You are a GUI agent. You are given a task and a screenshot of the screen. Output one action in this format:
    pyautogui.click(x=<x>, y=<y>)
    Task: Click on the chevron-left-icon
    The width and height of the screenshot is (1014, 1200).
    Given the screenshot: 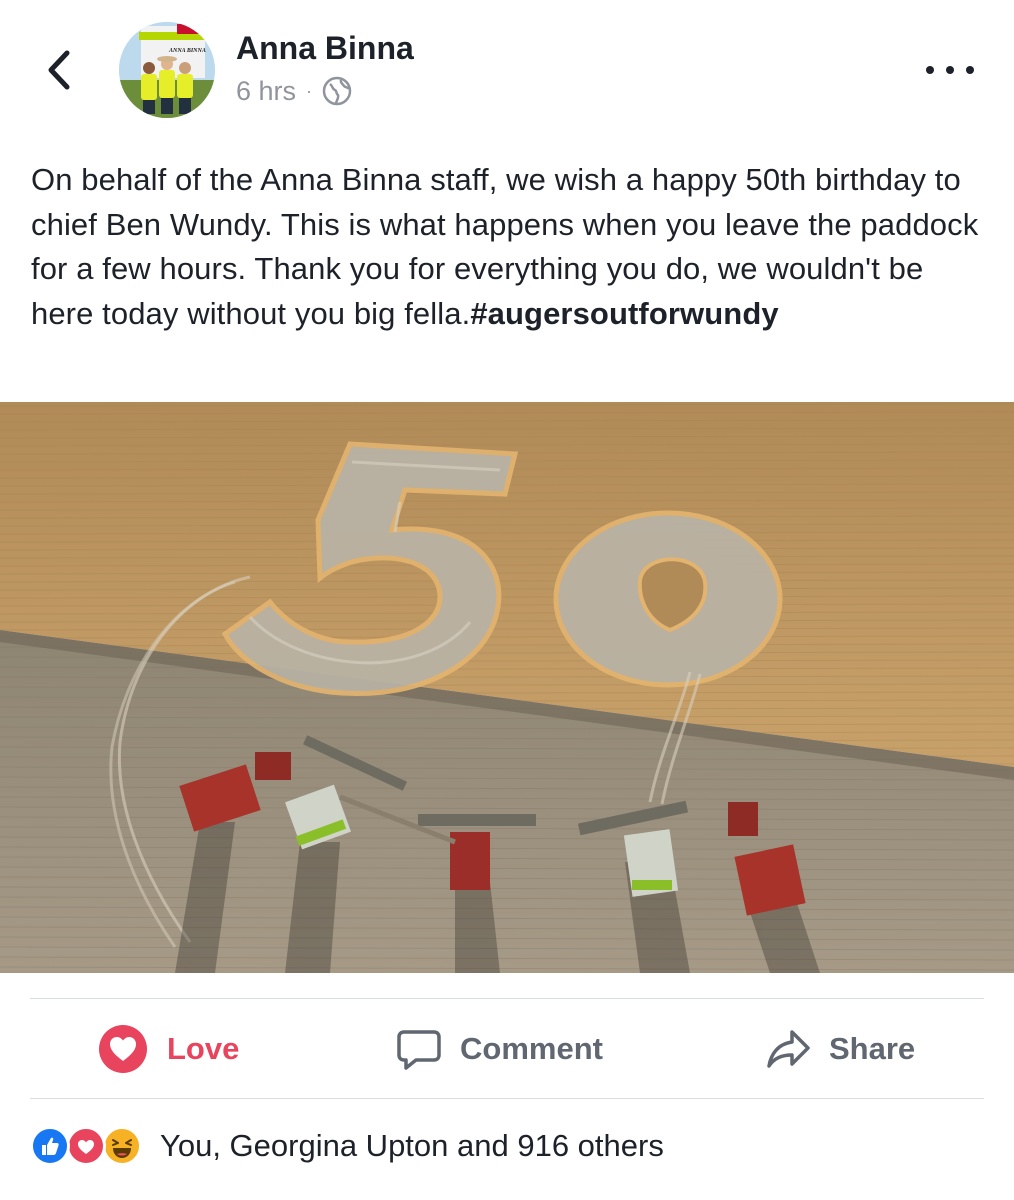 What is the action you would take?
    pyautogui.click(x=59, y=70)
    